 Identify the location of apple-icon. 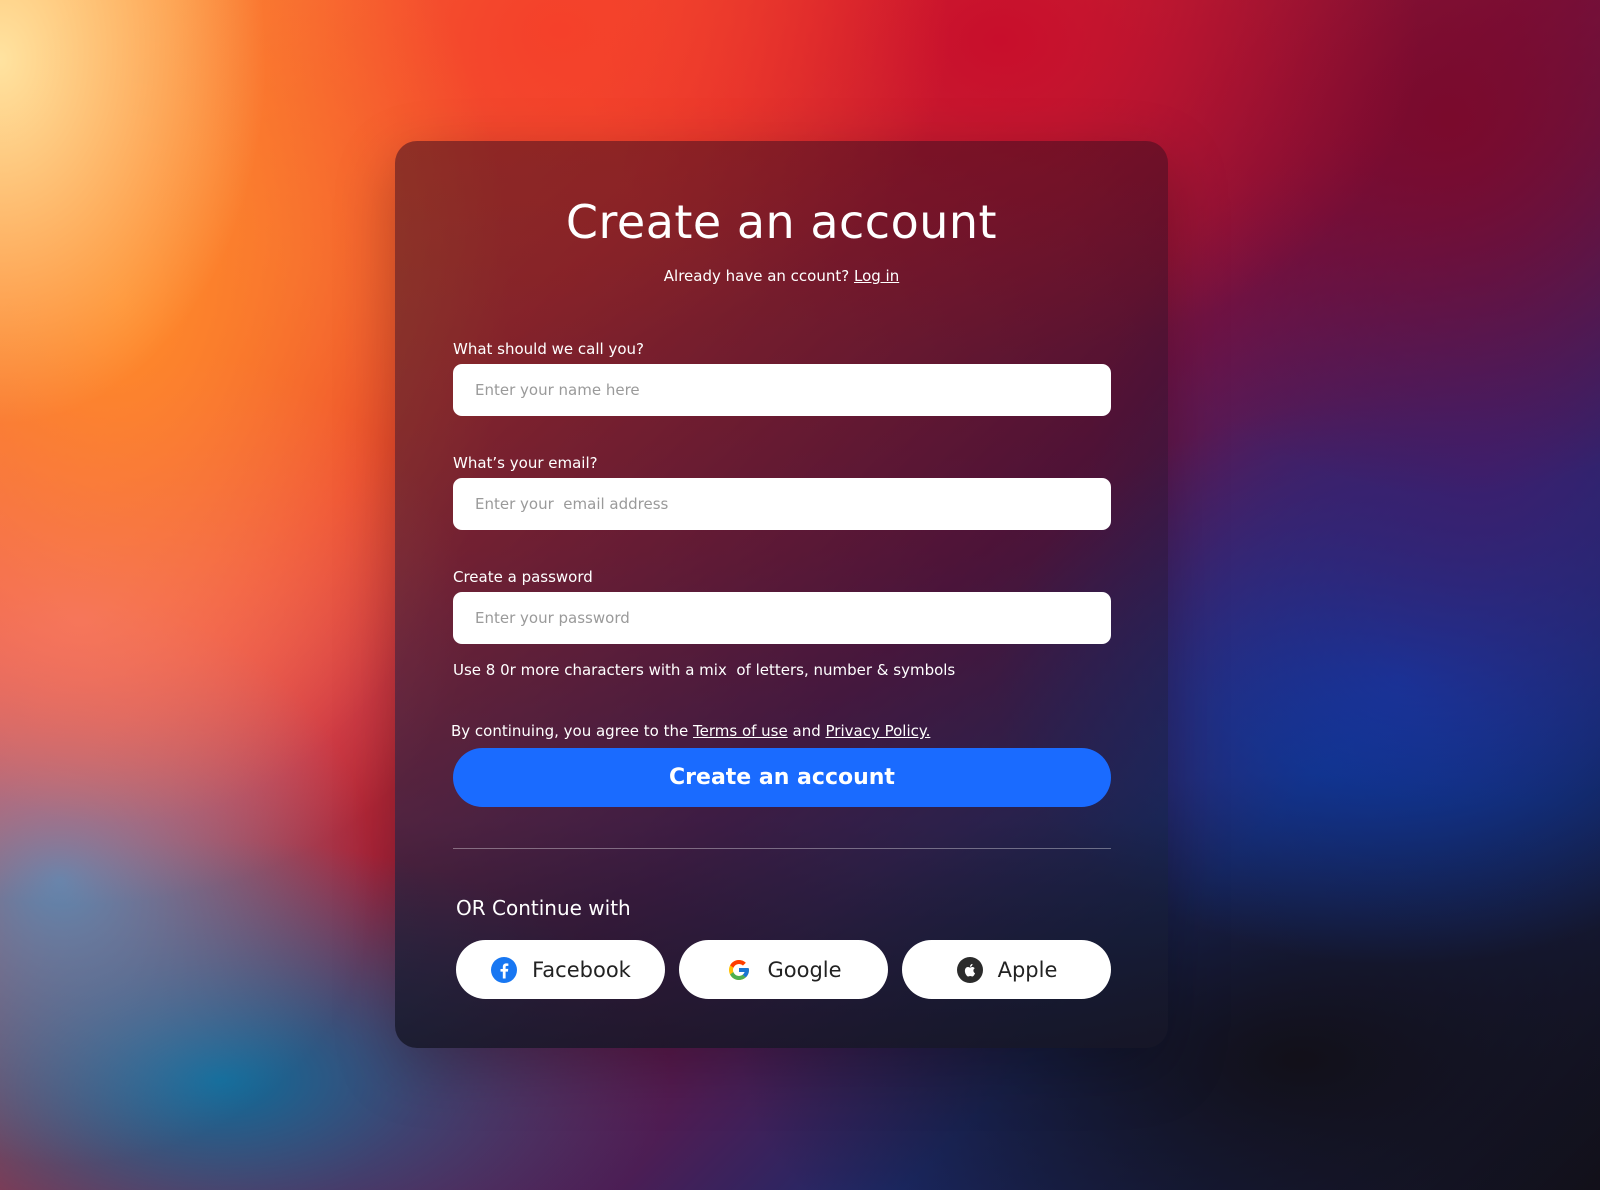
(970, 970).